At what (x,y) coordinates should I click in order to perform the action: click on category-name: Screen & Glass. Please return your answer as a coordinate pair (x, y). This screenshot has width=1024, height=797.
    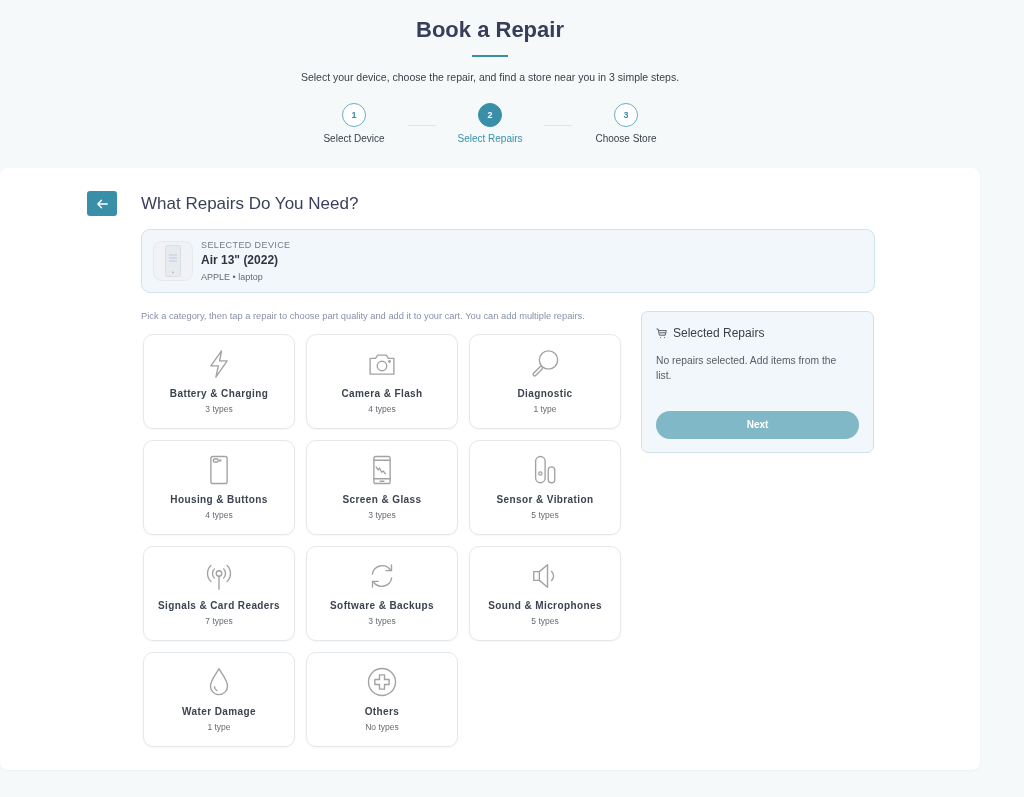
    Looking at the image, I should click on (382, 500).